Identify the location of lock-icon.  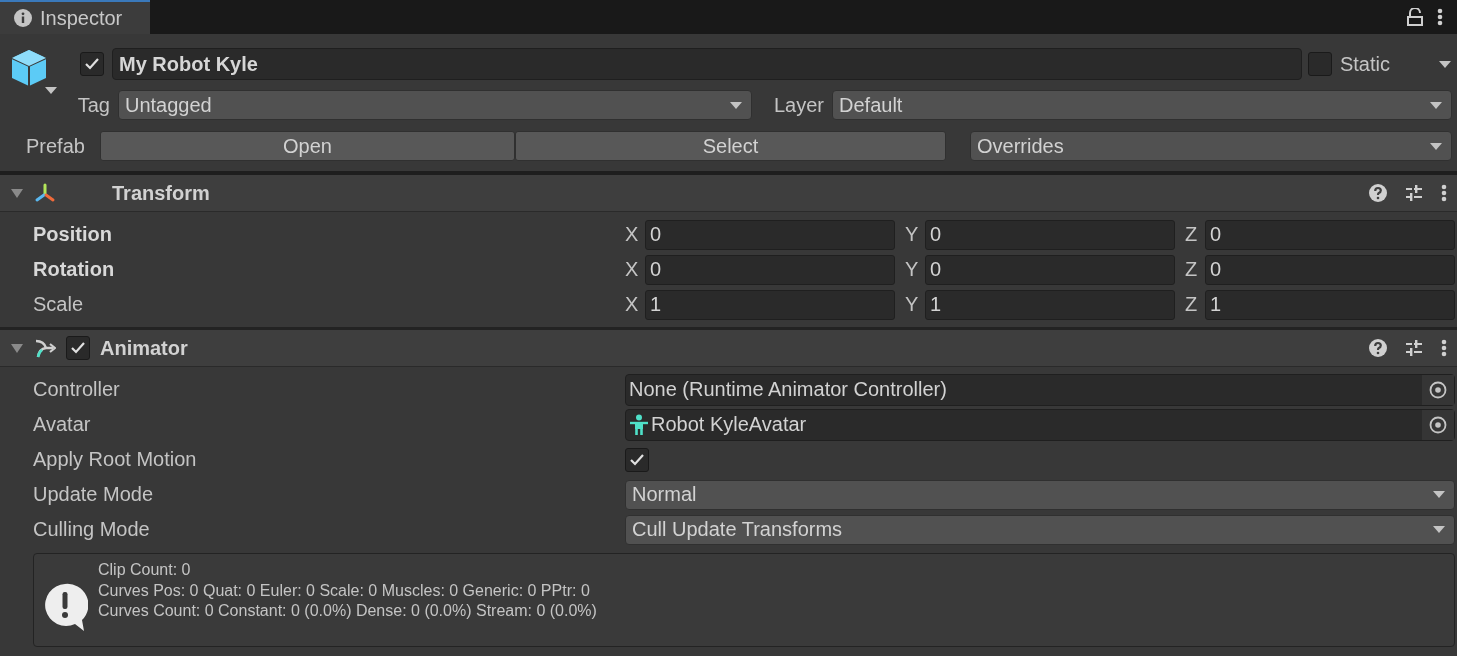
(1415, 17).